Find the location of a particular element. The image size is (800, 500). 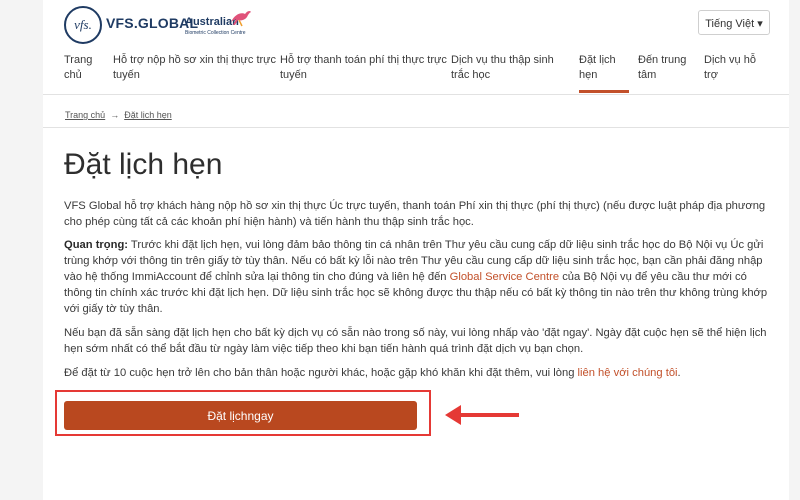

breadcrumb-current: Đặt lịch hẹn is located at coordinates (148, 115).